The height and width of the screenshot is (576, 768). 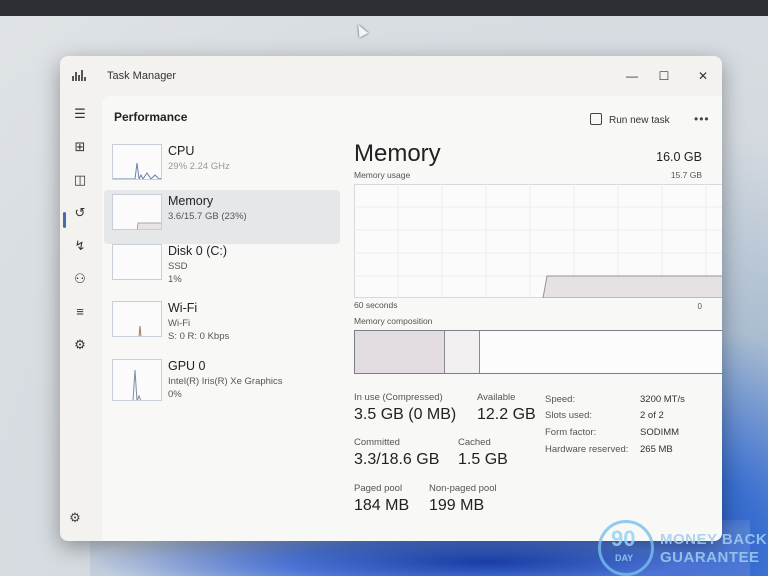 I want to click on page-title: Performance, so click(x=151, y=117).